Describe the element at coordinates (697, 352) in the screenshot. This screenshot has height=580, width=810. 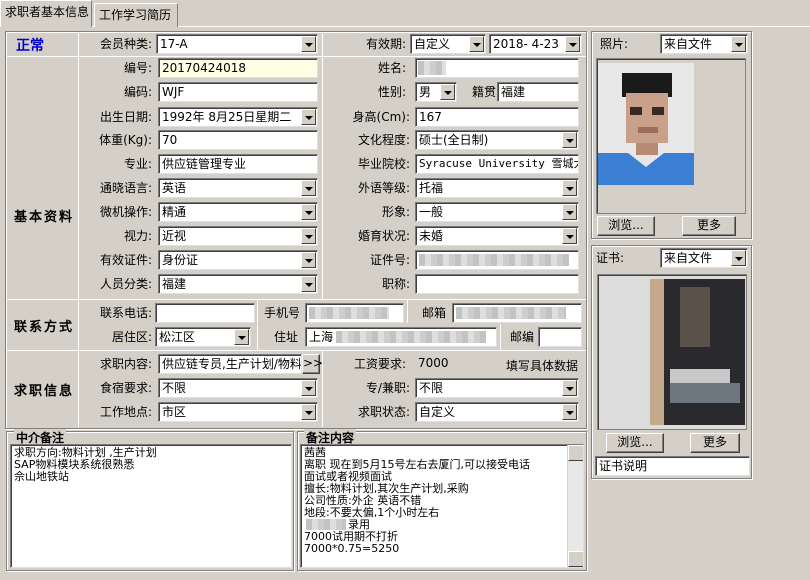
I see `cert-image-icon` at that location.